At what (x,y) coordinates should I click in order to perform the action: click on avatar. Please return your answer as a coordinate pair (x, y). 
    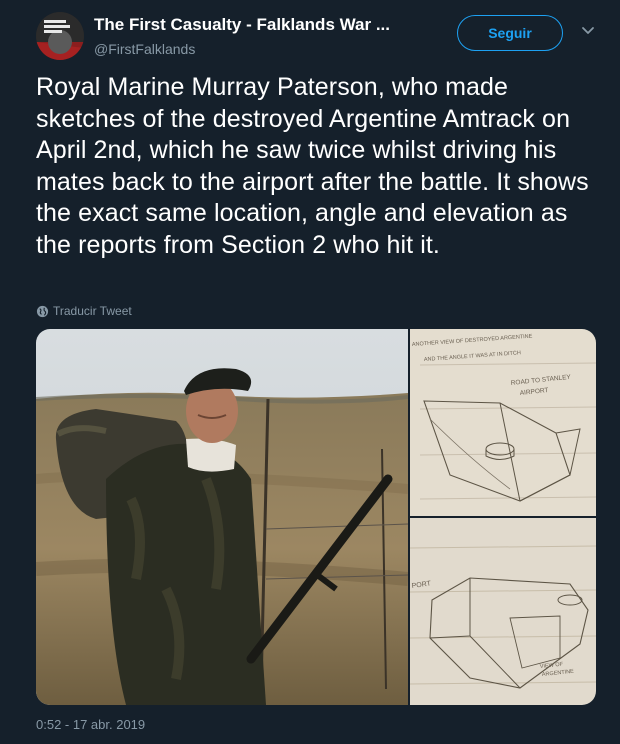
    Looking at the image, I should click on (60, 36).